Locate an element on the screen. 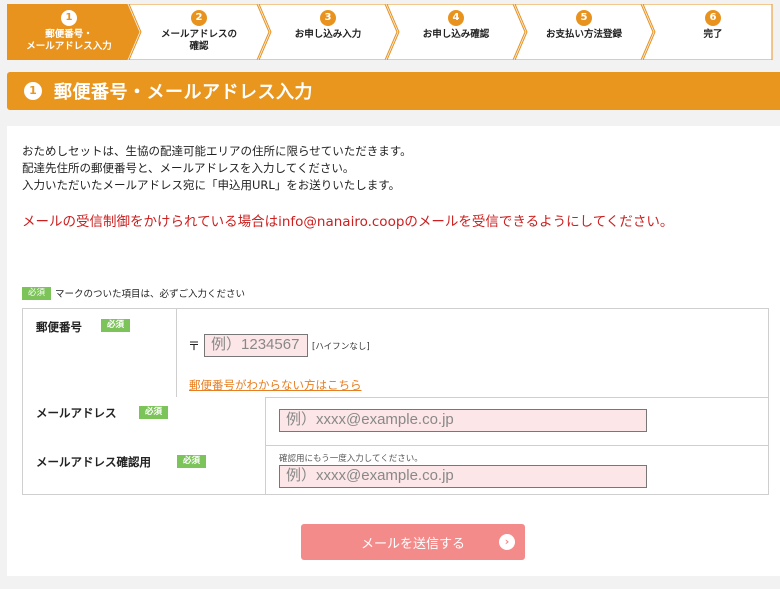 The image size is (780, 589). section-title: 郵便番号・メールアドレス入力 is located at coordinates (183, 92).